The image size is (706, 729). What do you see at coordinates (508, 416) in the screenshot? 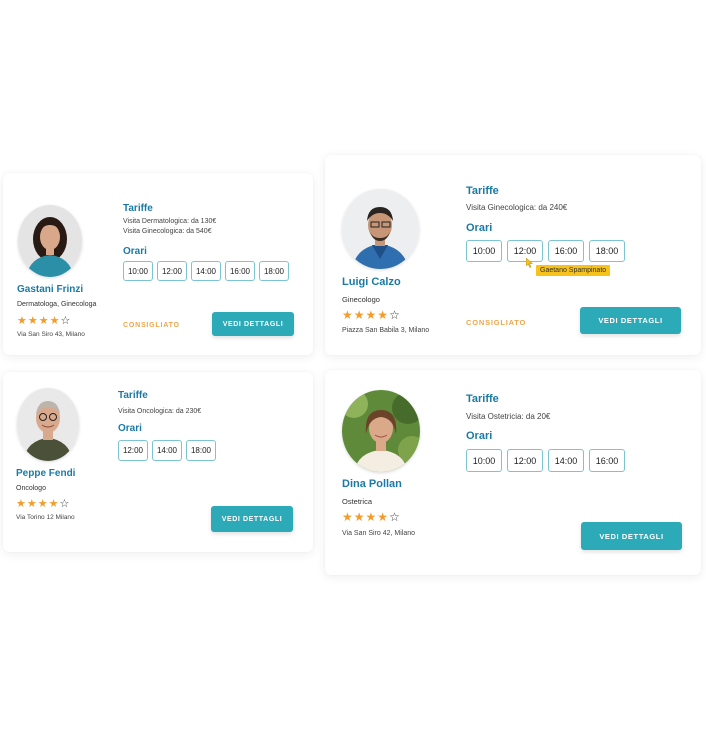
I see `tariff-line: Visita Ostetricia: da 20€` at bounding box center [508, 416].